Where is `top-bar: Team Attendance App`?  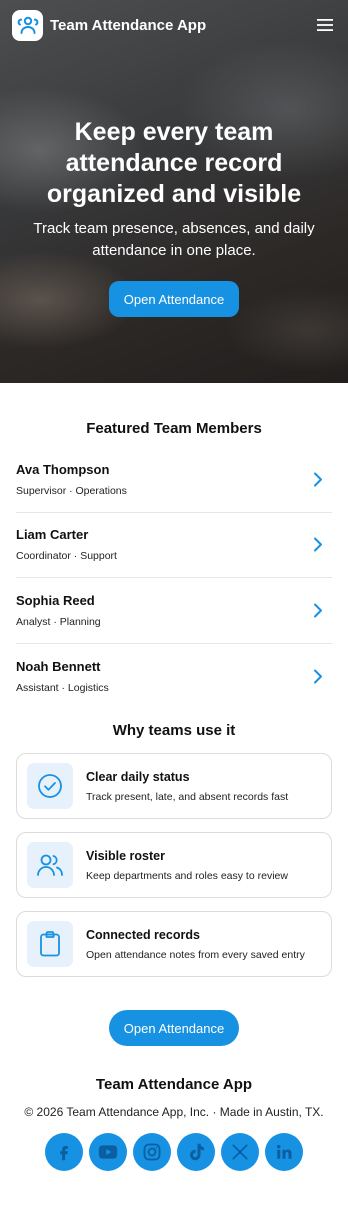
top-bar: Team Attendance App is located at coordinates (174, 25).